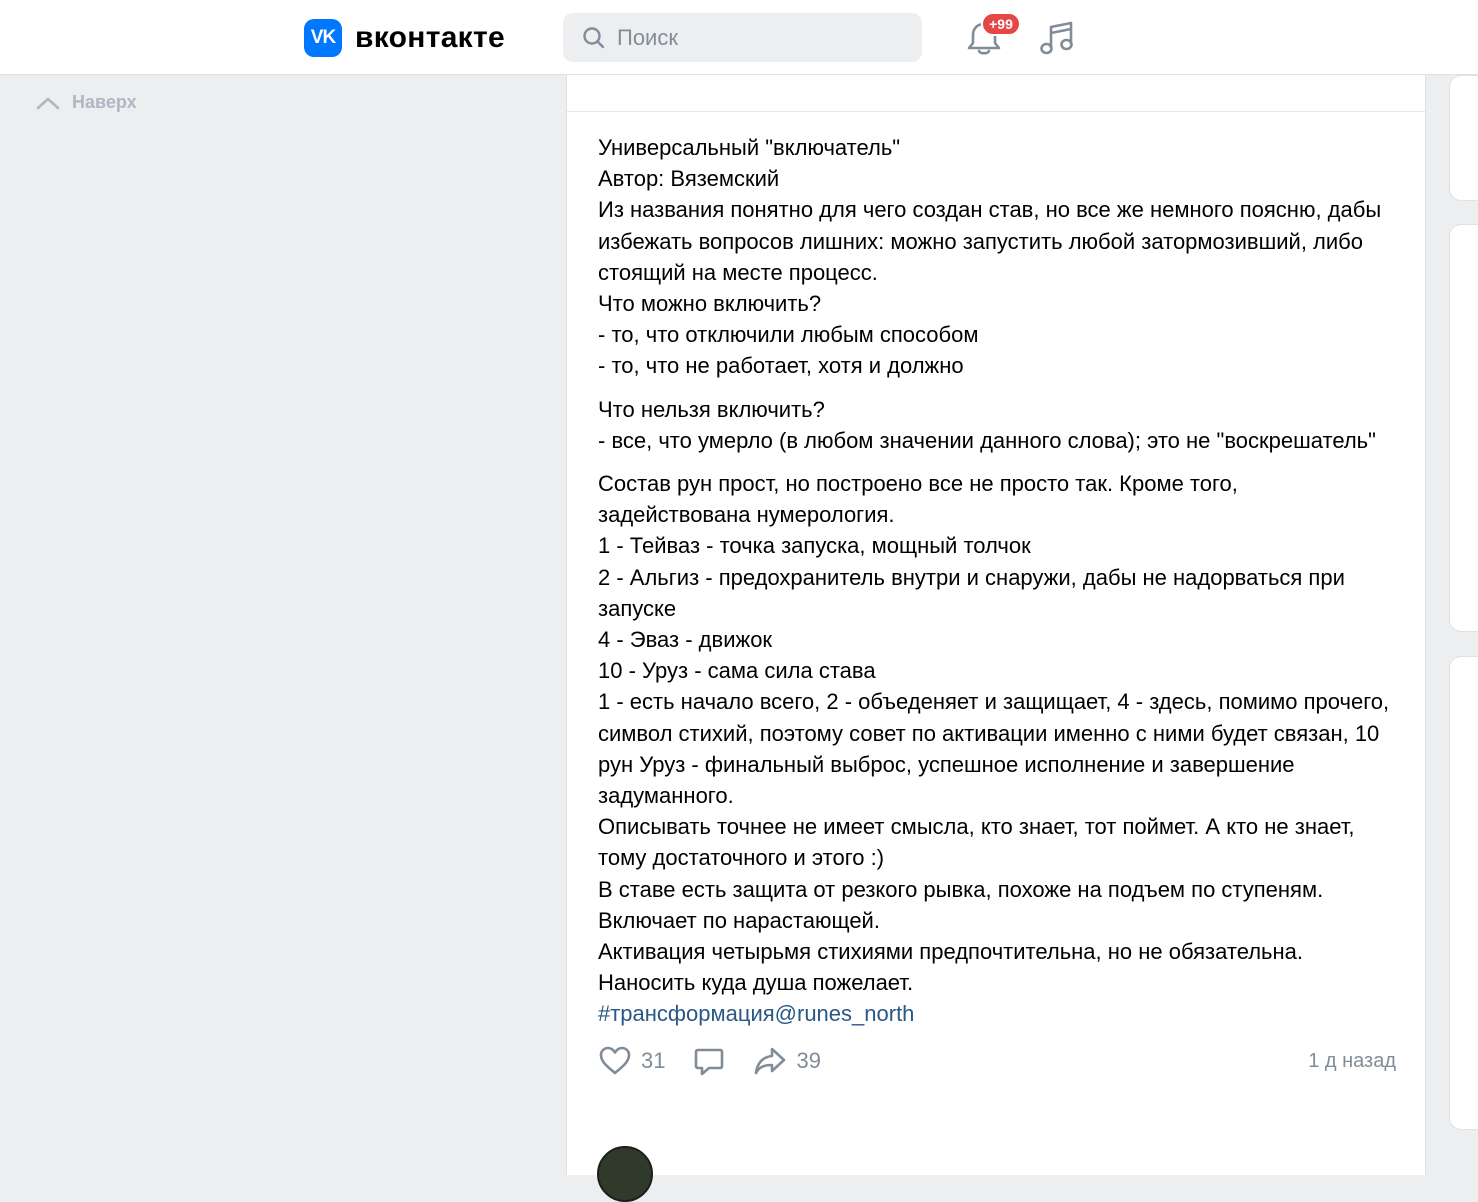  Describe the element at coordinates (741, 858) in the screenshot. I see `post-text-line: тому достаточного и этого :)` at that location.